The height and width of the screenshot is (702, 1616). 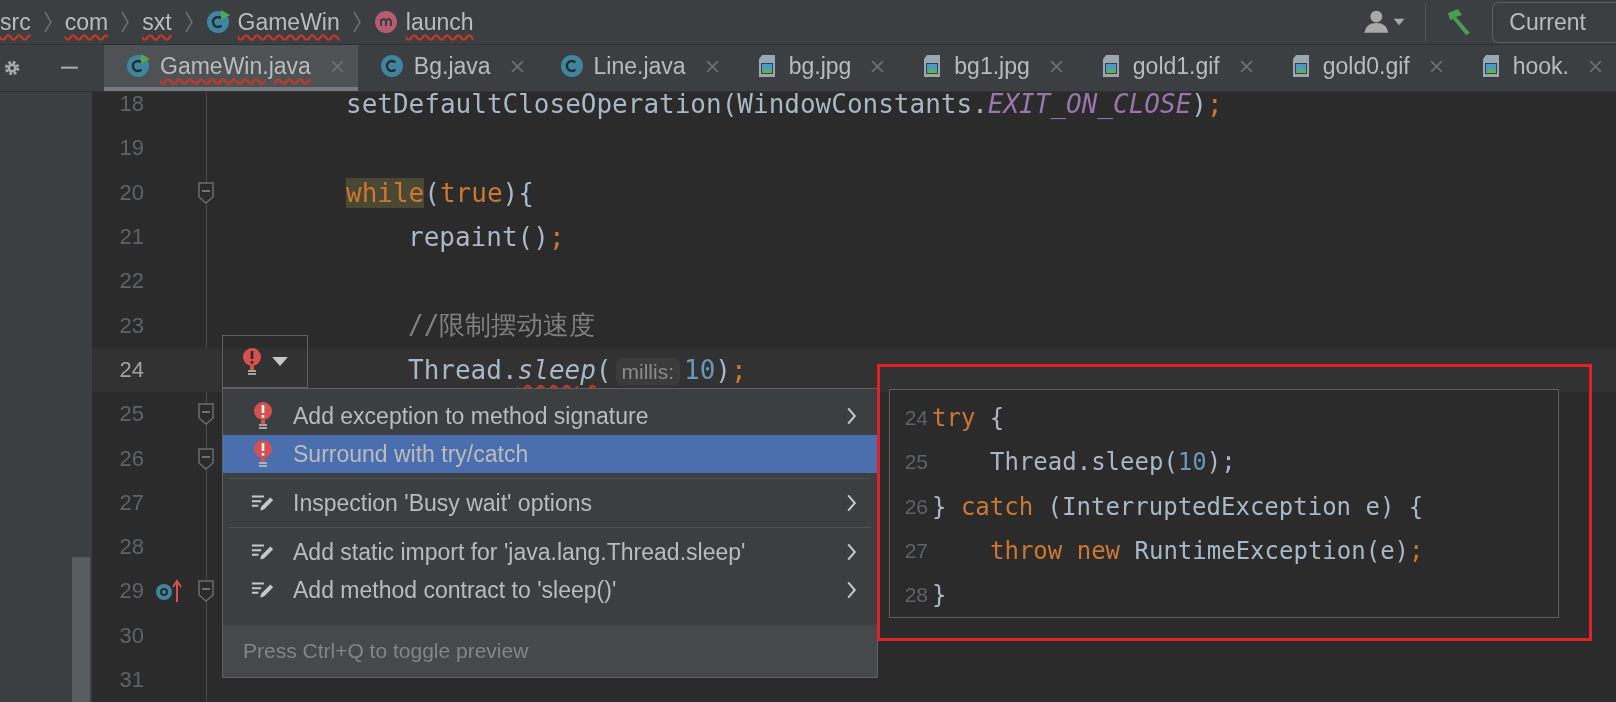 I want to click on code-text: }, so click(x=939, y=595).